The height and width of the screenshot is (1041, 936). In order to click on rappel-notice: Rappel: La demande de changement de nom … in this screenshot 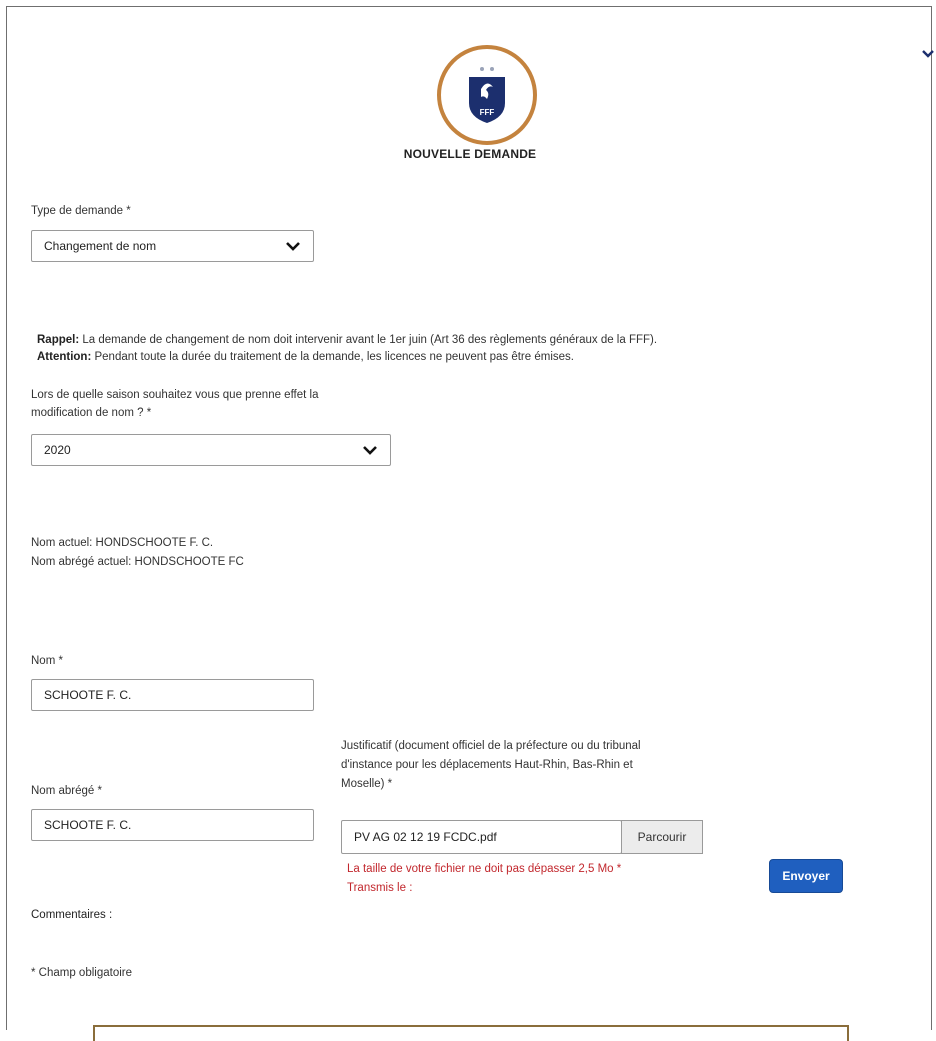, I will do `click(347, 340)`.